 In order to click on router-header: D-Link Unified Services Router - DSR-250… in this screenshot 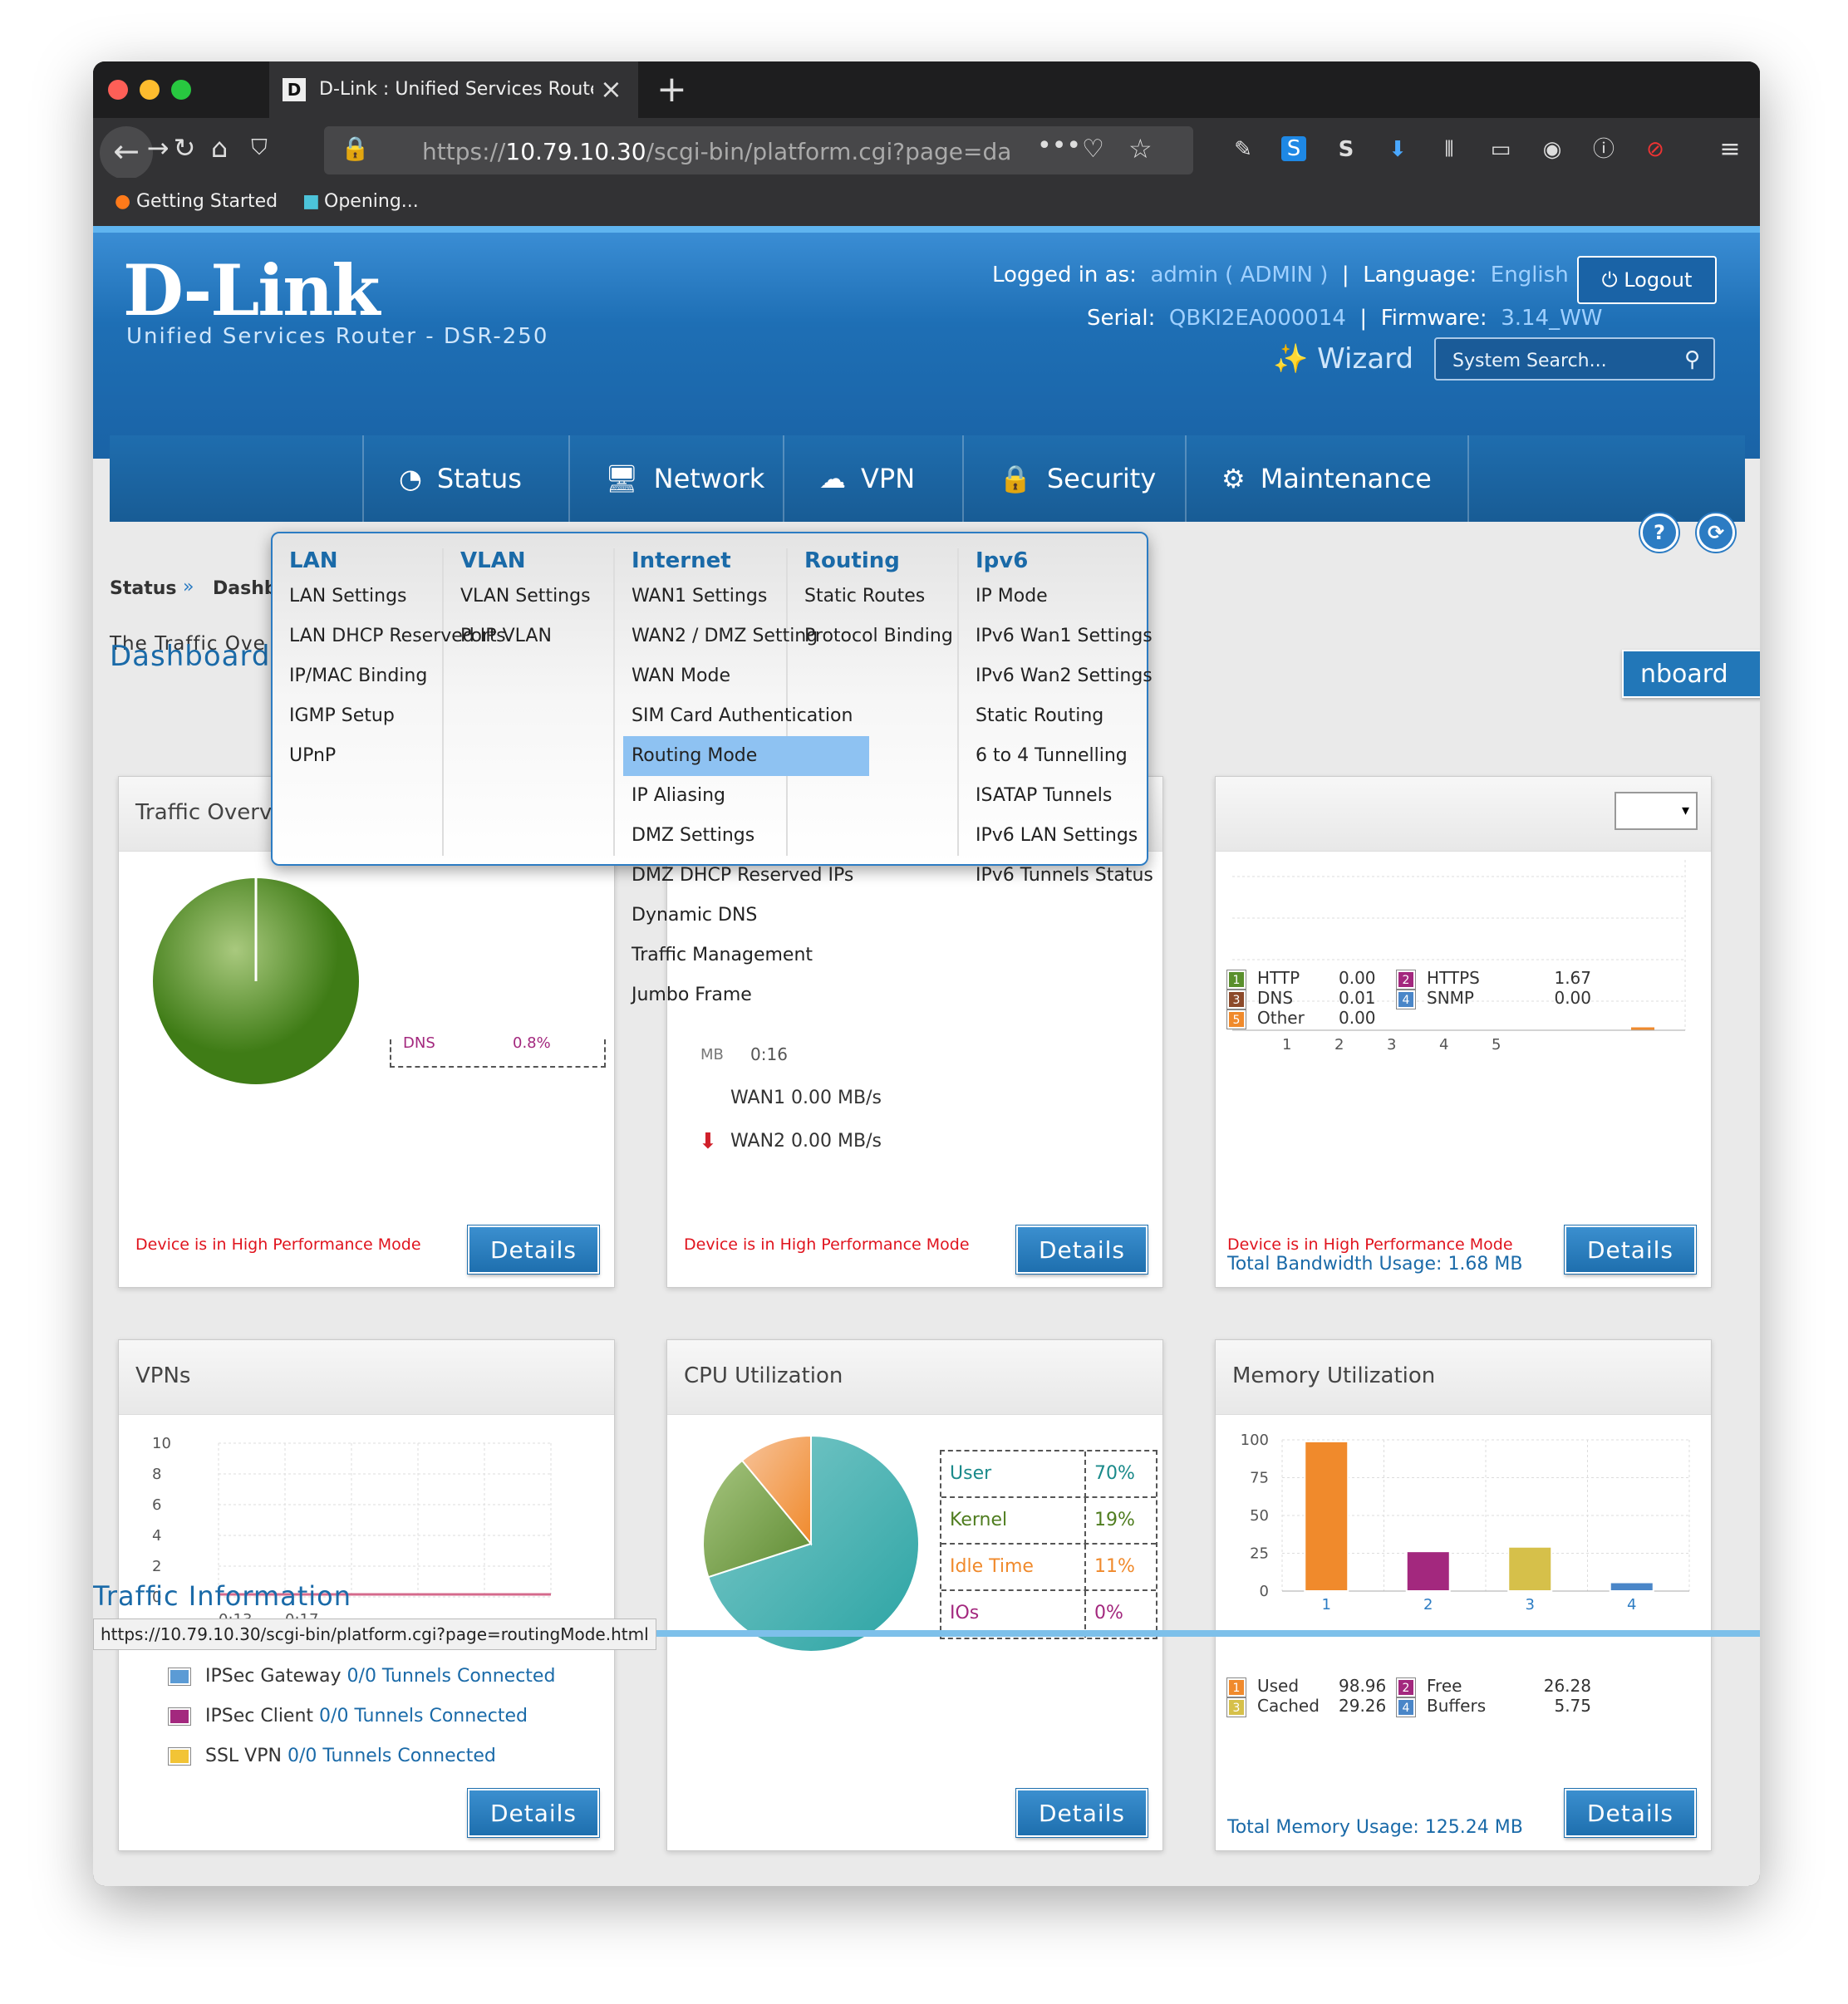, I will do `click(927, 374)`.